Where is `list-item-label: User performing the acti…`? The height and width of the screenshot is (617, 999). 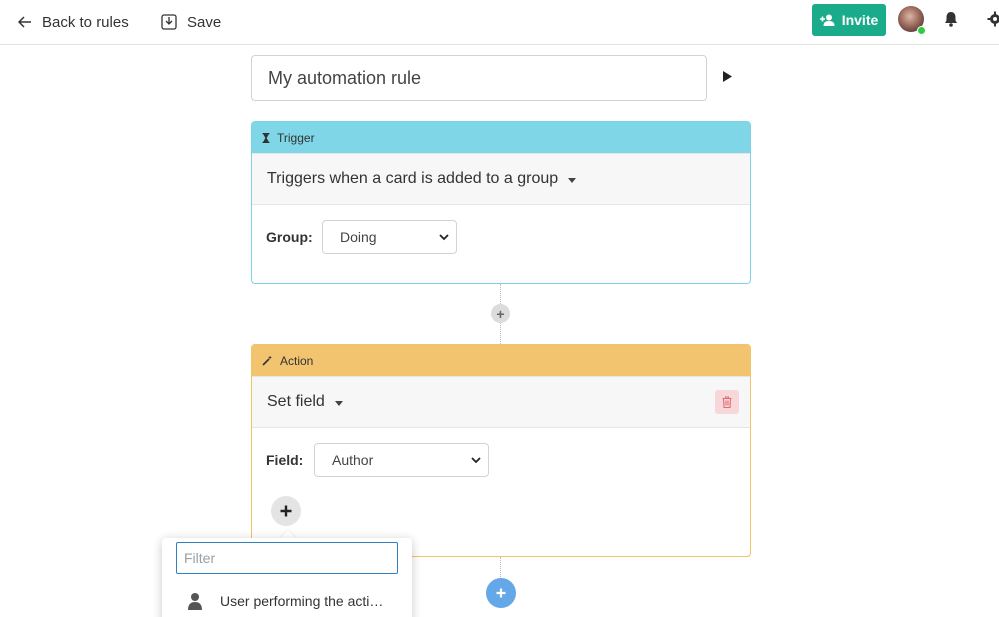 list-item-label: User performing the acti… is located at coordinates (302, 601).